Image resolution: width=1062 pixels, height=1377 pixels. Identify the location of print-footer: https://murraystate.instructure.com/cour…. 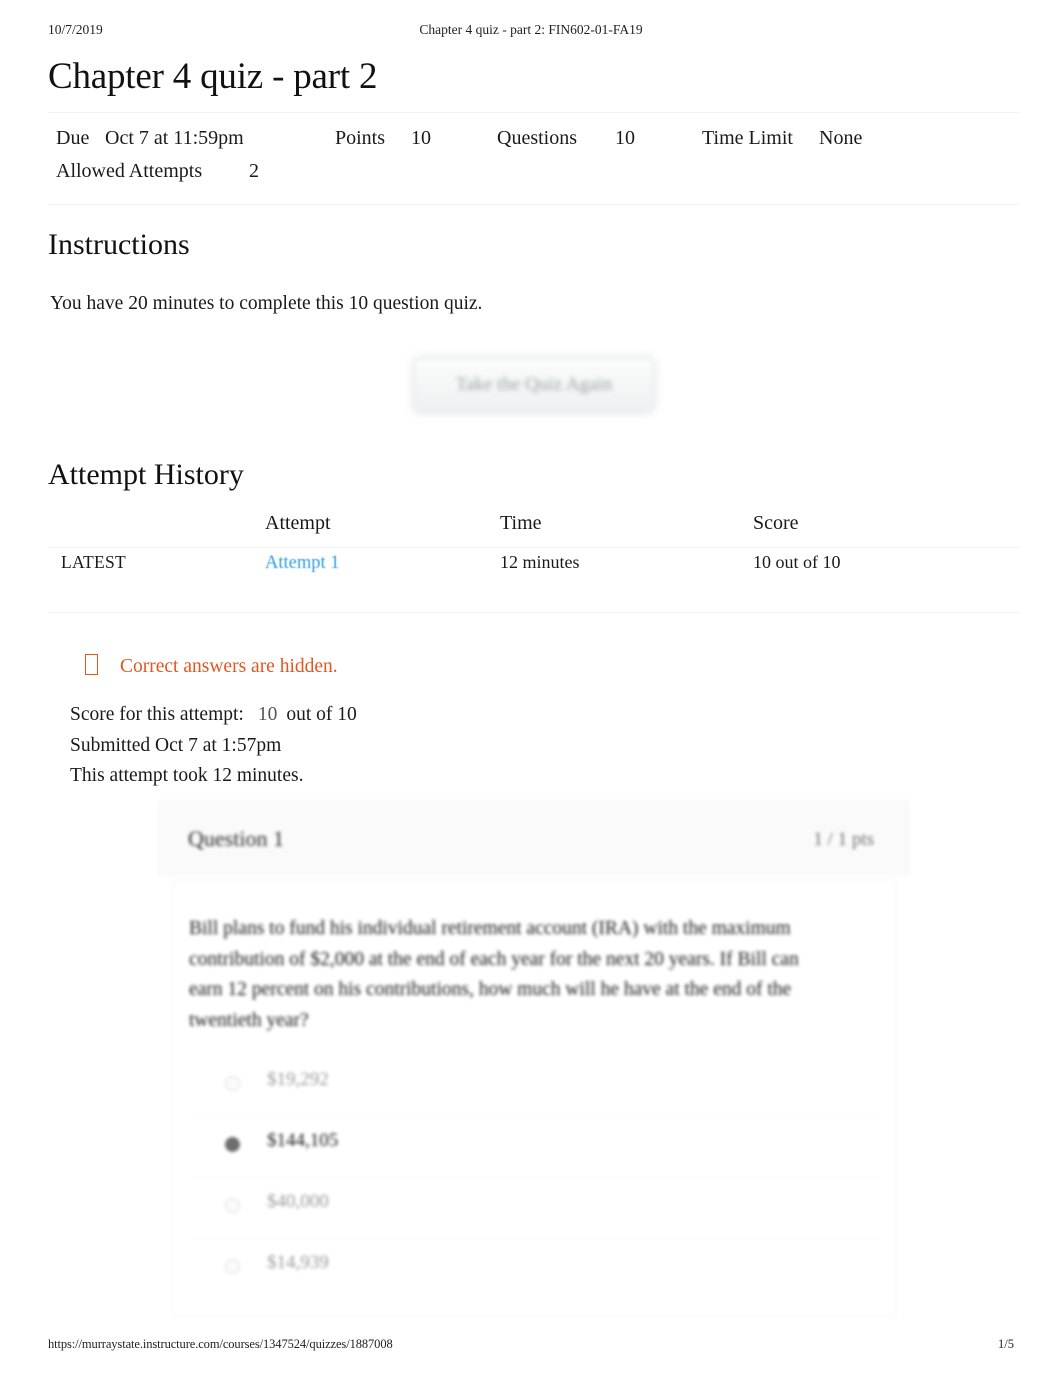
(531, 1346).